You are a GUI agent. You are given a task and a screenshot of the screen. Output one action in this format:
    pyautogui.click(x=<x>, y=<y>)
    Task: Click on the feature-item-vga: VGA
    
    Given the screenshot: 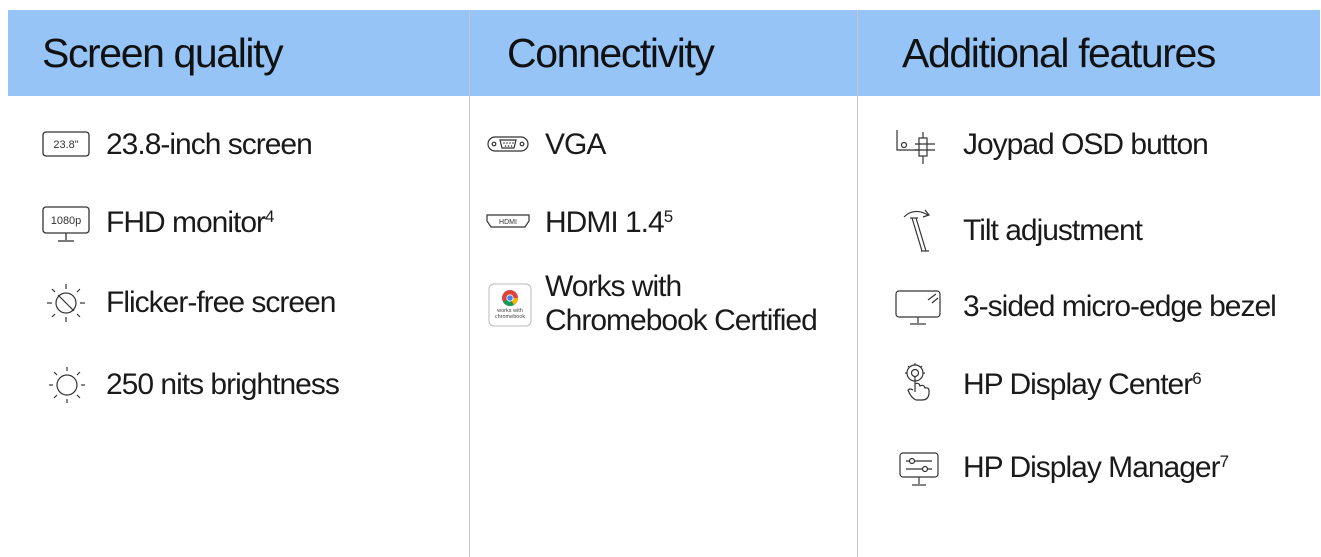 What is the action you would take?
    pyautogui.click(x=575, y=145)
    